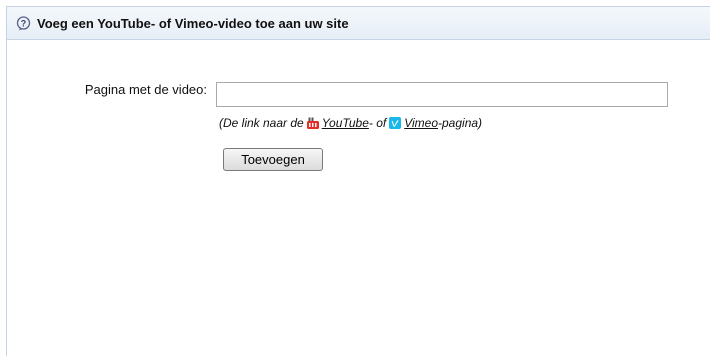 This screenshot has height=356, width=710. What do you see at coordinates (460, 123) in the screenshot?
I see `hint-suffix: -pagina)` at bounding box center [460, 123].